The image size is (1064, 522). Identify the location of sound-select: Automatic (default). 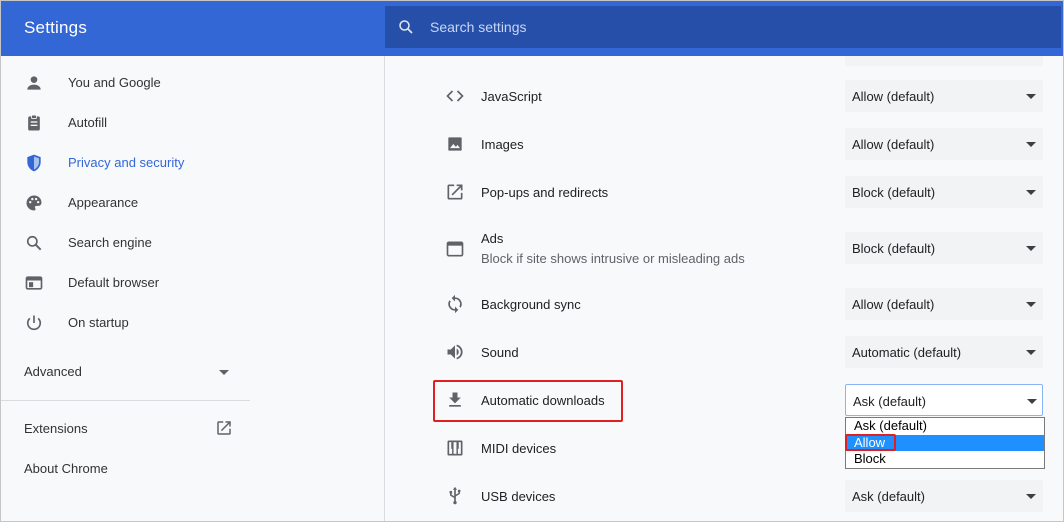
(944, 352).